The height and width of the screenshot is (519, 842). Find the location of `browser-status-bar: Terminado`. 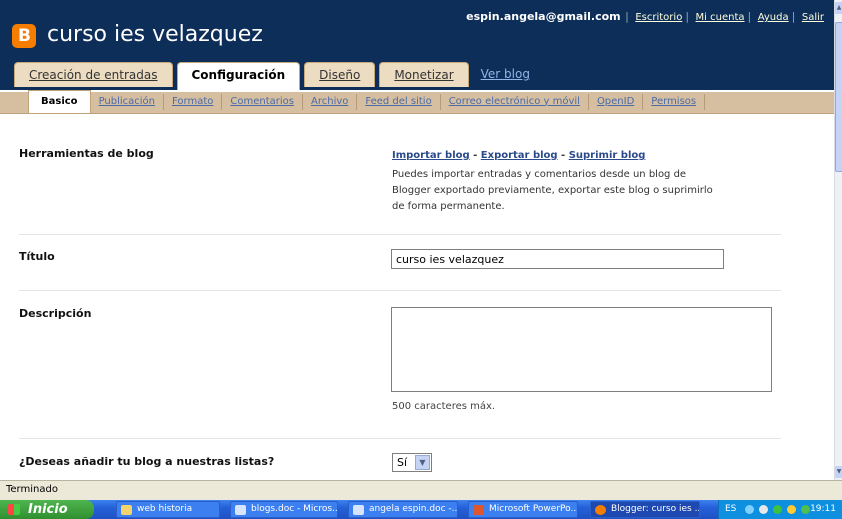

browser-status-bar: Terminado is located at coordinates (421, 490).